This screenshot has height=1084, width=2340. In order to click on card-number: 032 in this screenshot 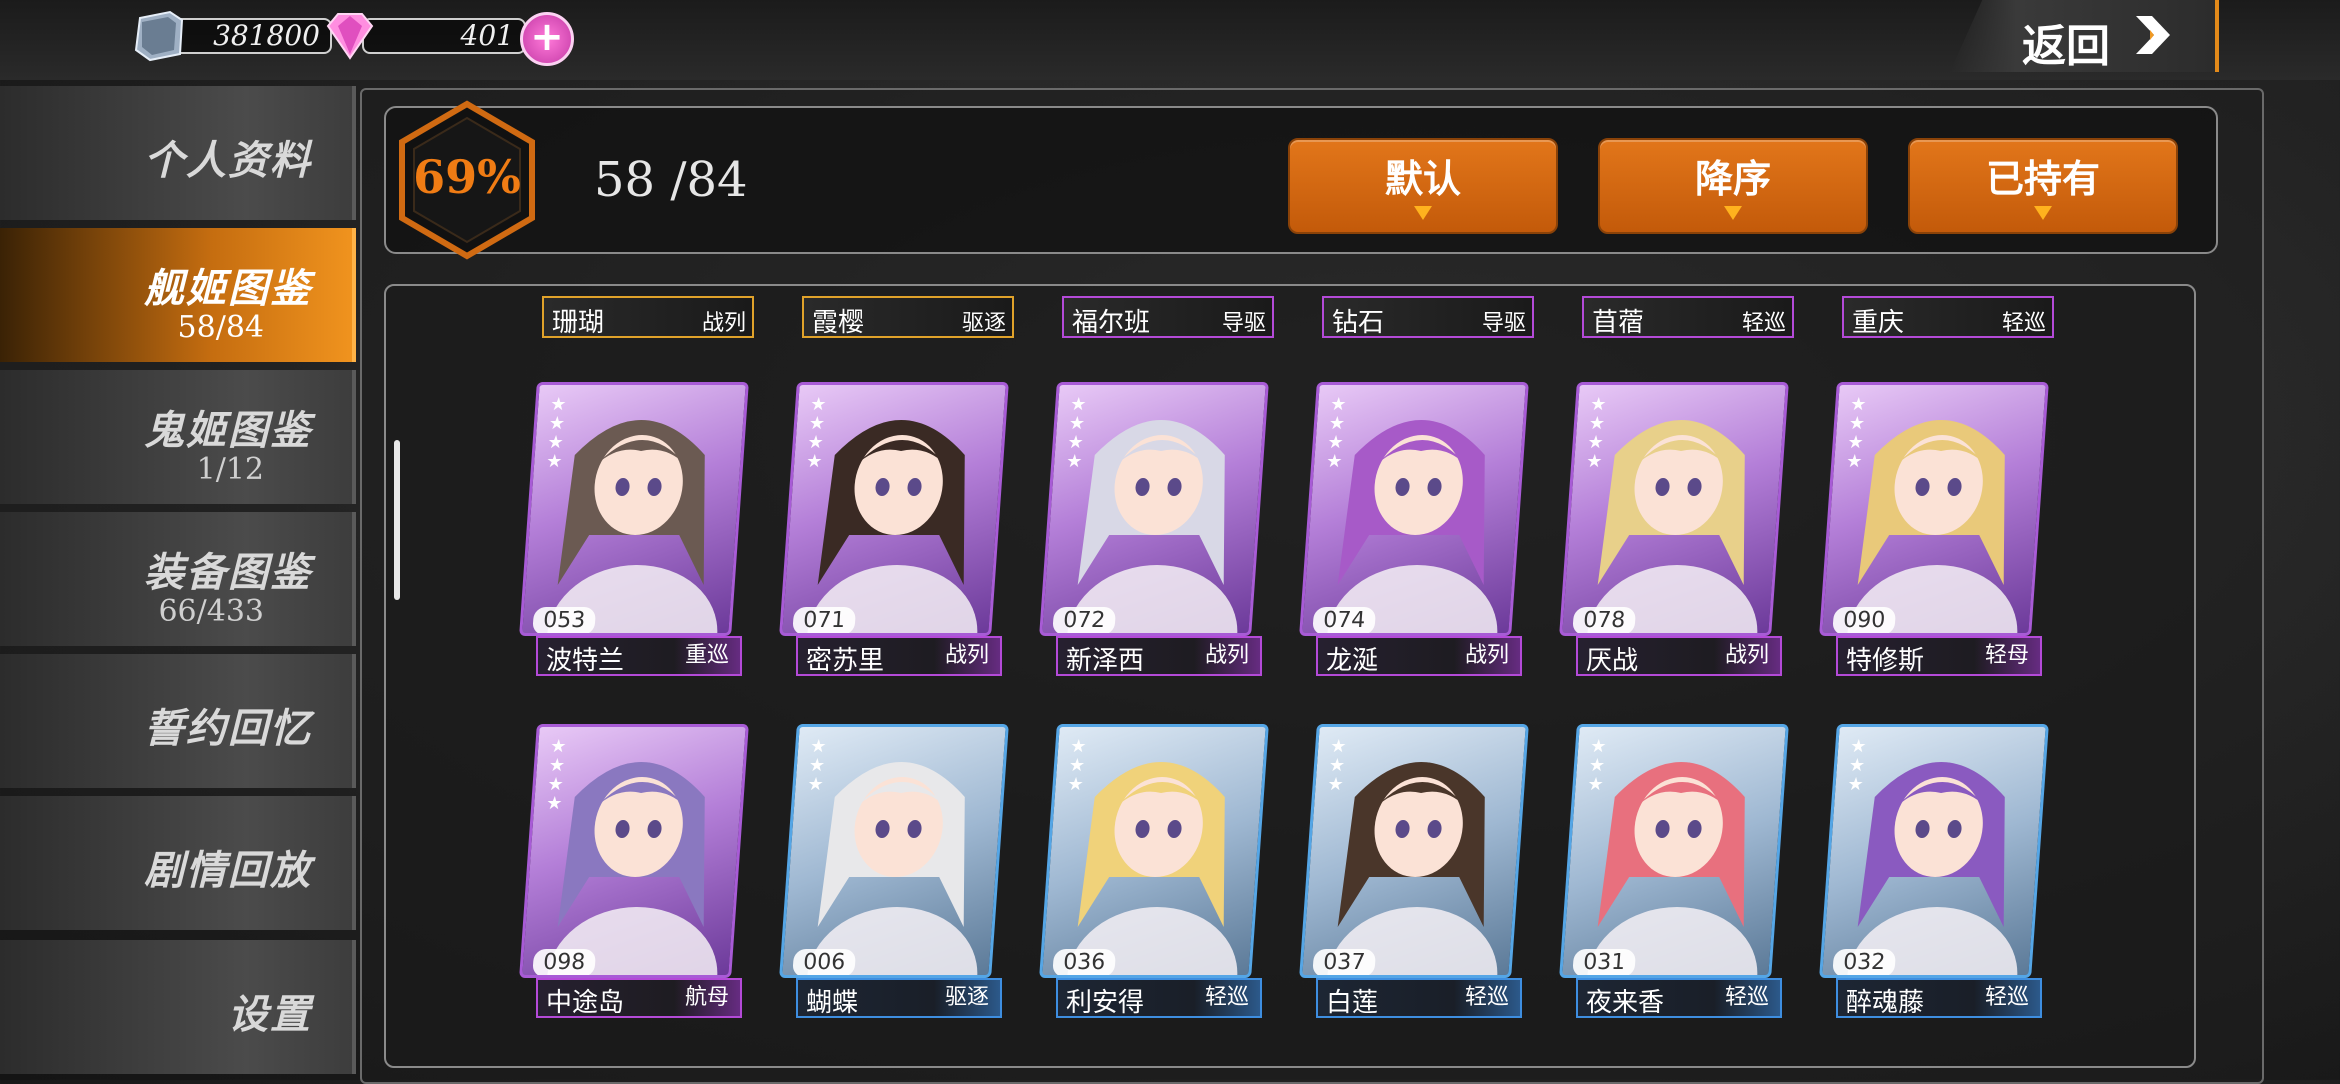, I will do `click(1864, 963)`.